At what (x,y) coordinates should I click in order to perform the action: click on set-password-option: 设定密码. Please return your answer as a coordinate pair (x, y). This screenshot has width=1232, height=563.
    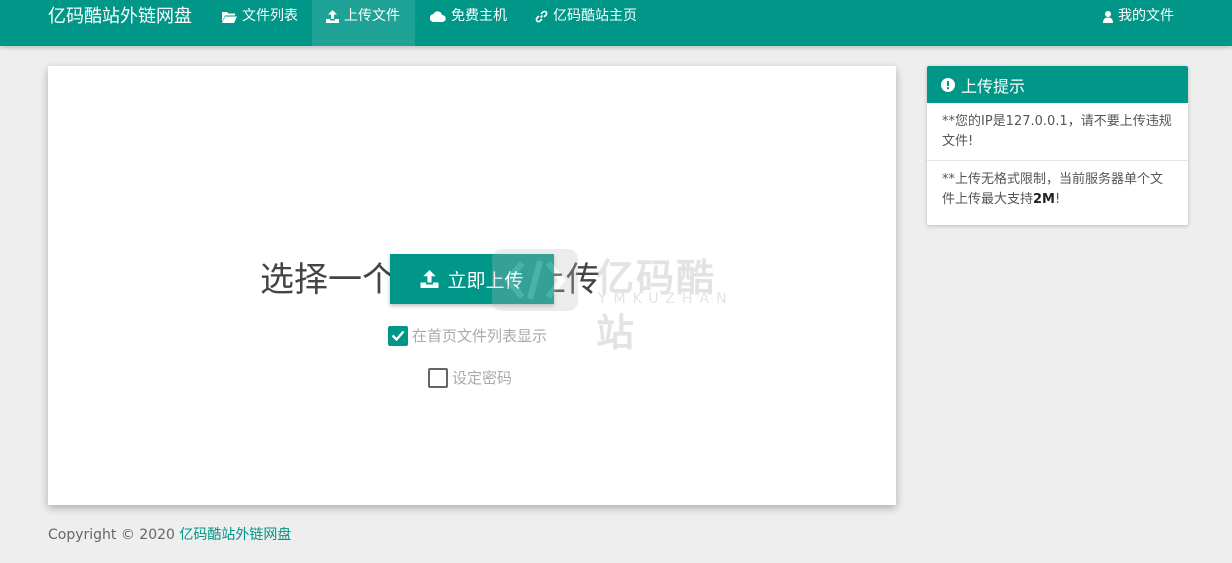
    Looking at the image, I should click on (470, 377).